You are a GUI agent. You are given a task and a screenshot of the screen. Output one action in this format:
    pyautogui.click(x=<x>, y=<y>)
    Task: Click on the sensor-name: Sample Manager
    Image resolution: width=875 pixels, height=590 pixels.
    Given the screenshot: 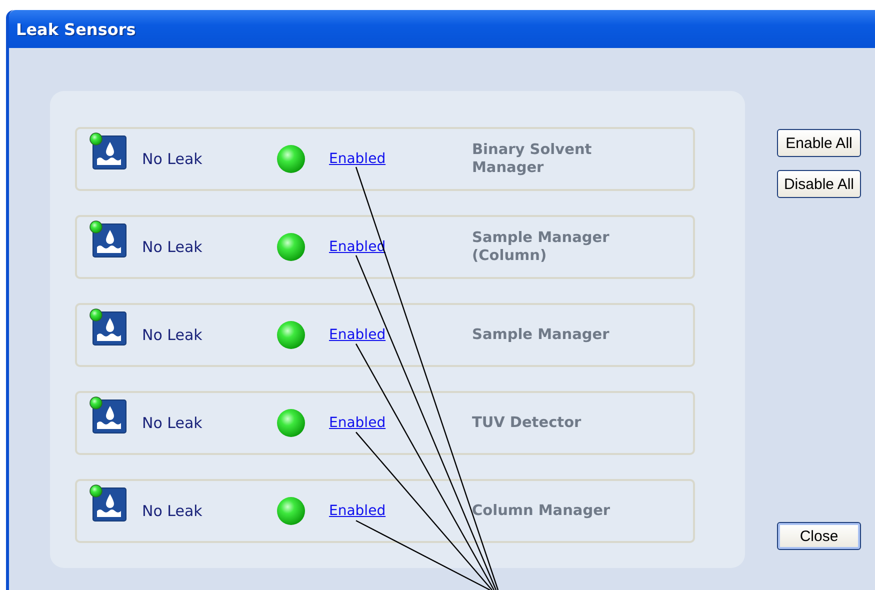 What is the action you would take?
    pyautogui.click(x=541, y=335)
    